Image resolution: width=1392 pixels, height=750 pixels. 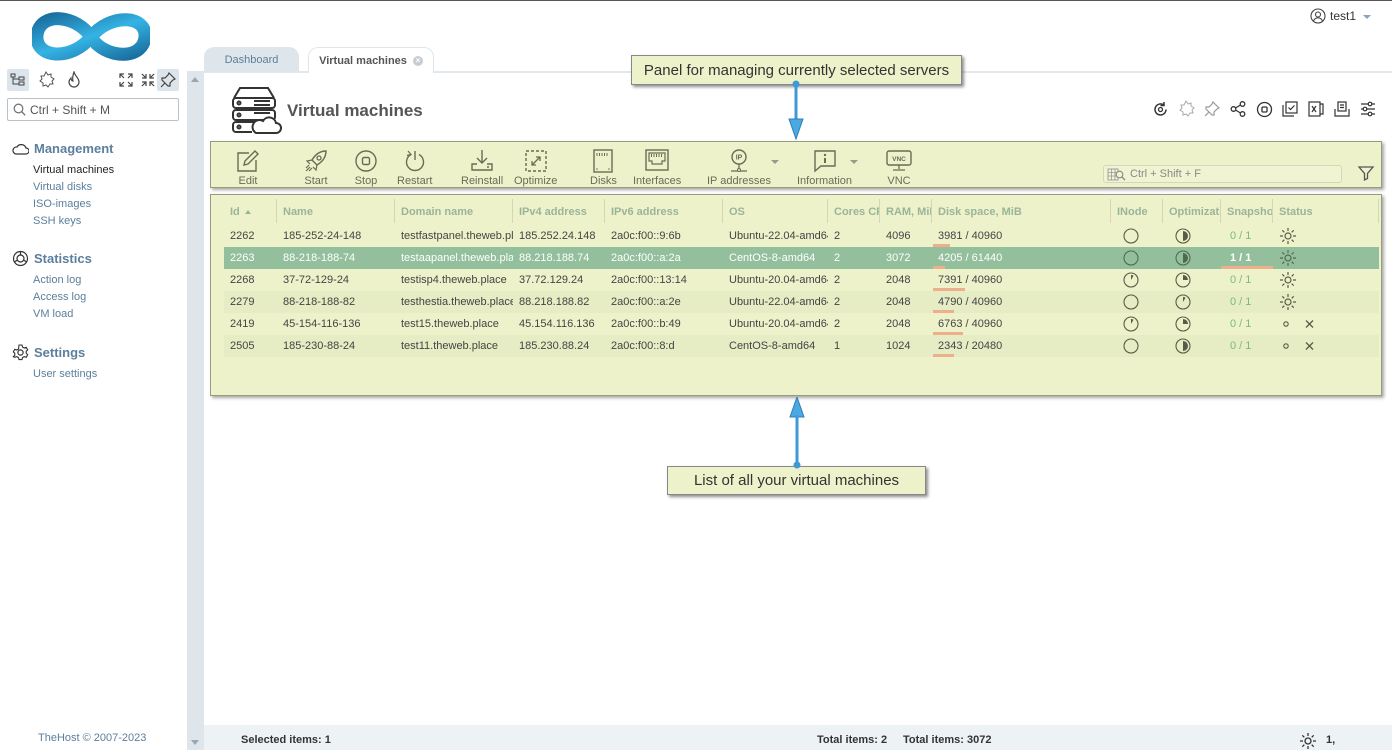 I want to click on column-header-ipv4: IPv4 address, so click(x=559, y=211).